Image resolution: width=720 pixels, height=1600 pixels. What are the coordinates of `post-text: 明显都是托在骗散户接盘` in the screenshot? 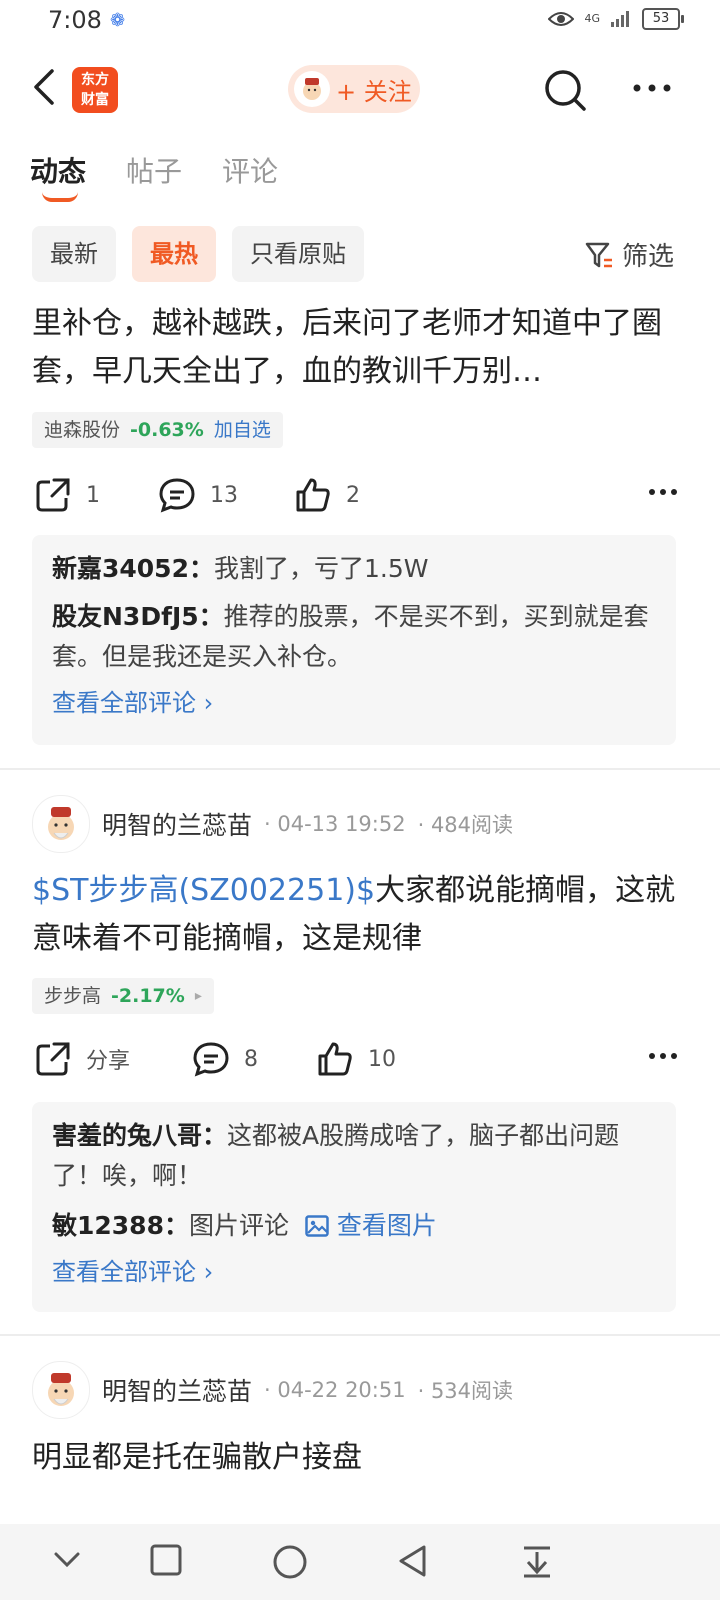 It's located at (357, 1458).